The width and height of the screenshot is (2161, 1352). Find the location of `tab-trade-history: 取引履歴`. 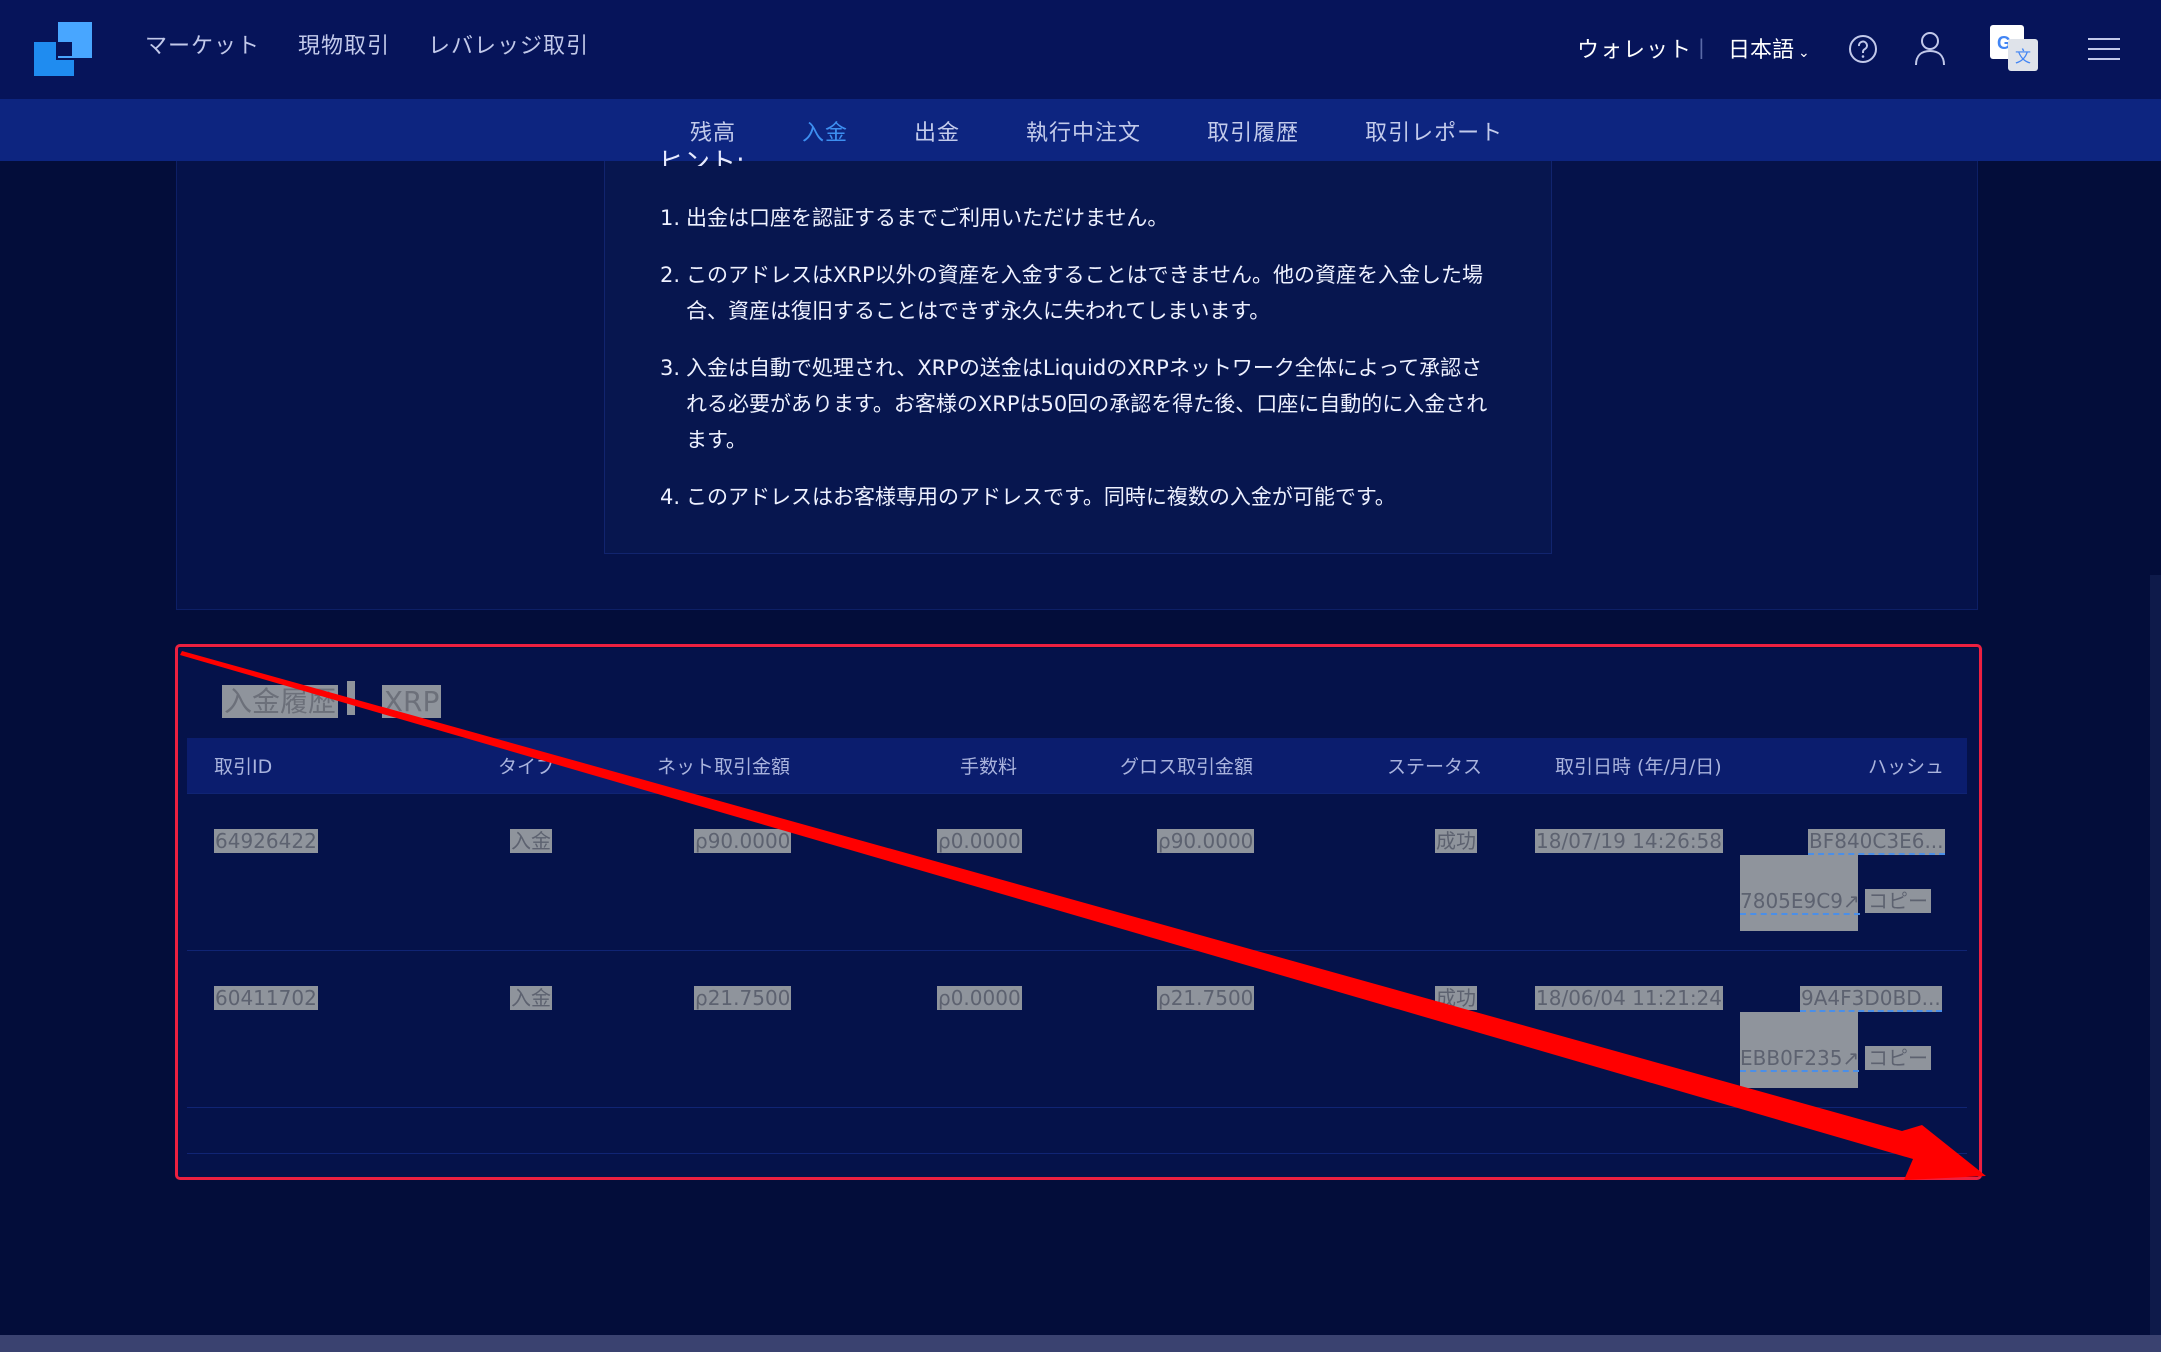

tab-trade-history: 取引履歴 is located at coordinates (1253, 131).